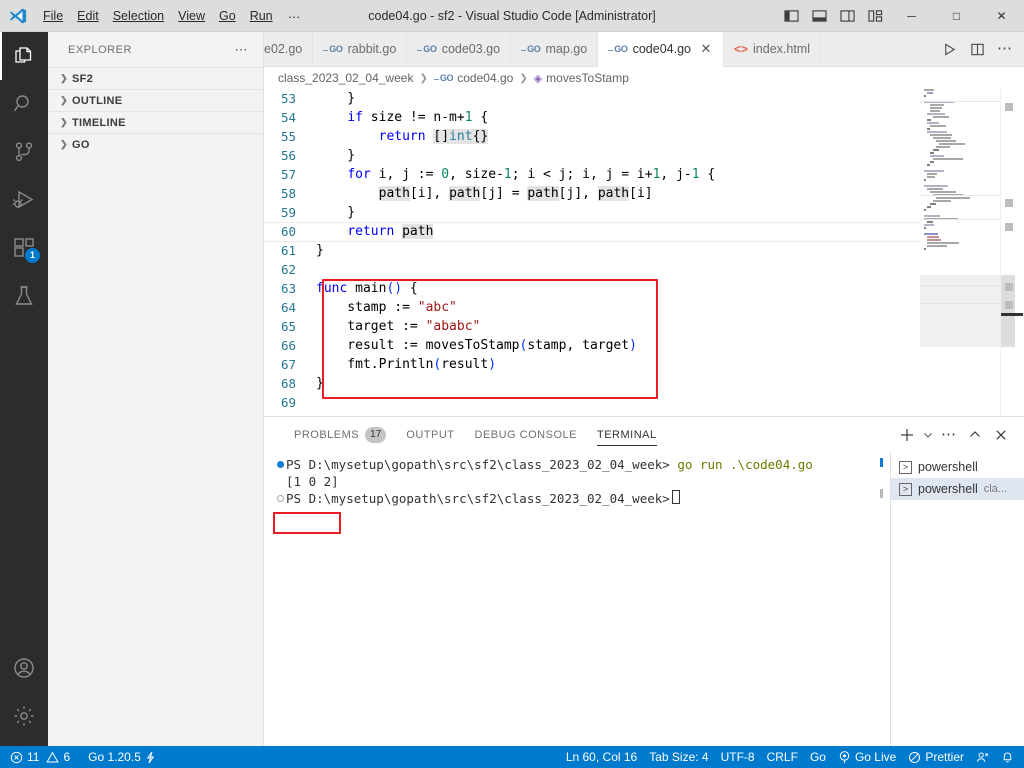 This screenshot has width=1024, height=768. What do you see at coordinates (1001, 16) in the screenshot?
I see `window-close-button: ✕` at bounding box center [1001, 16].